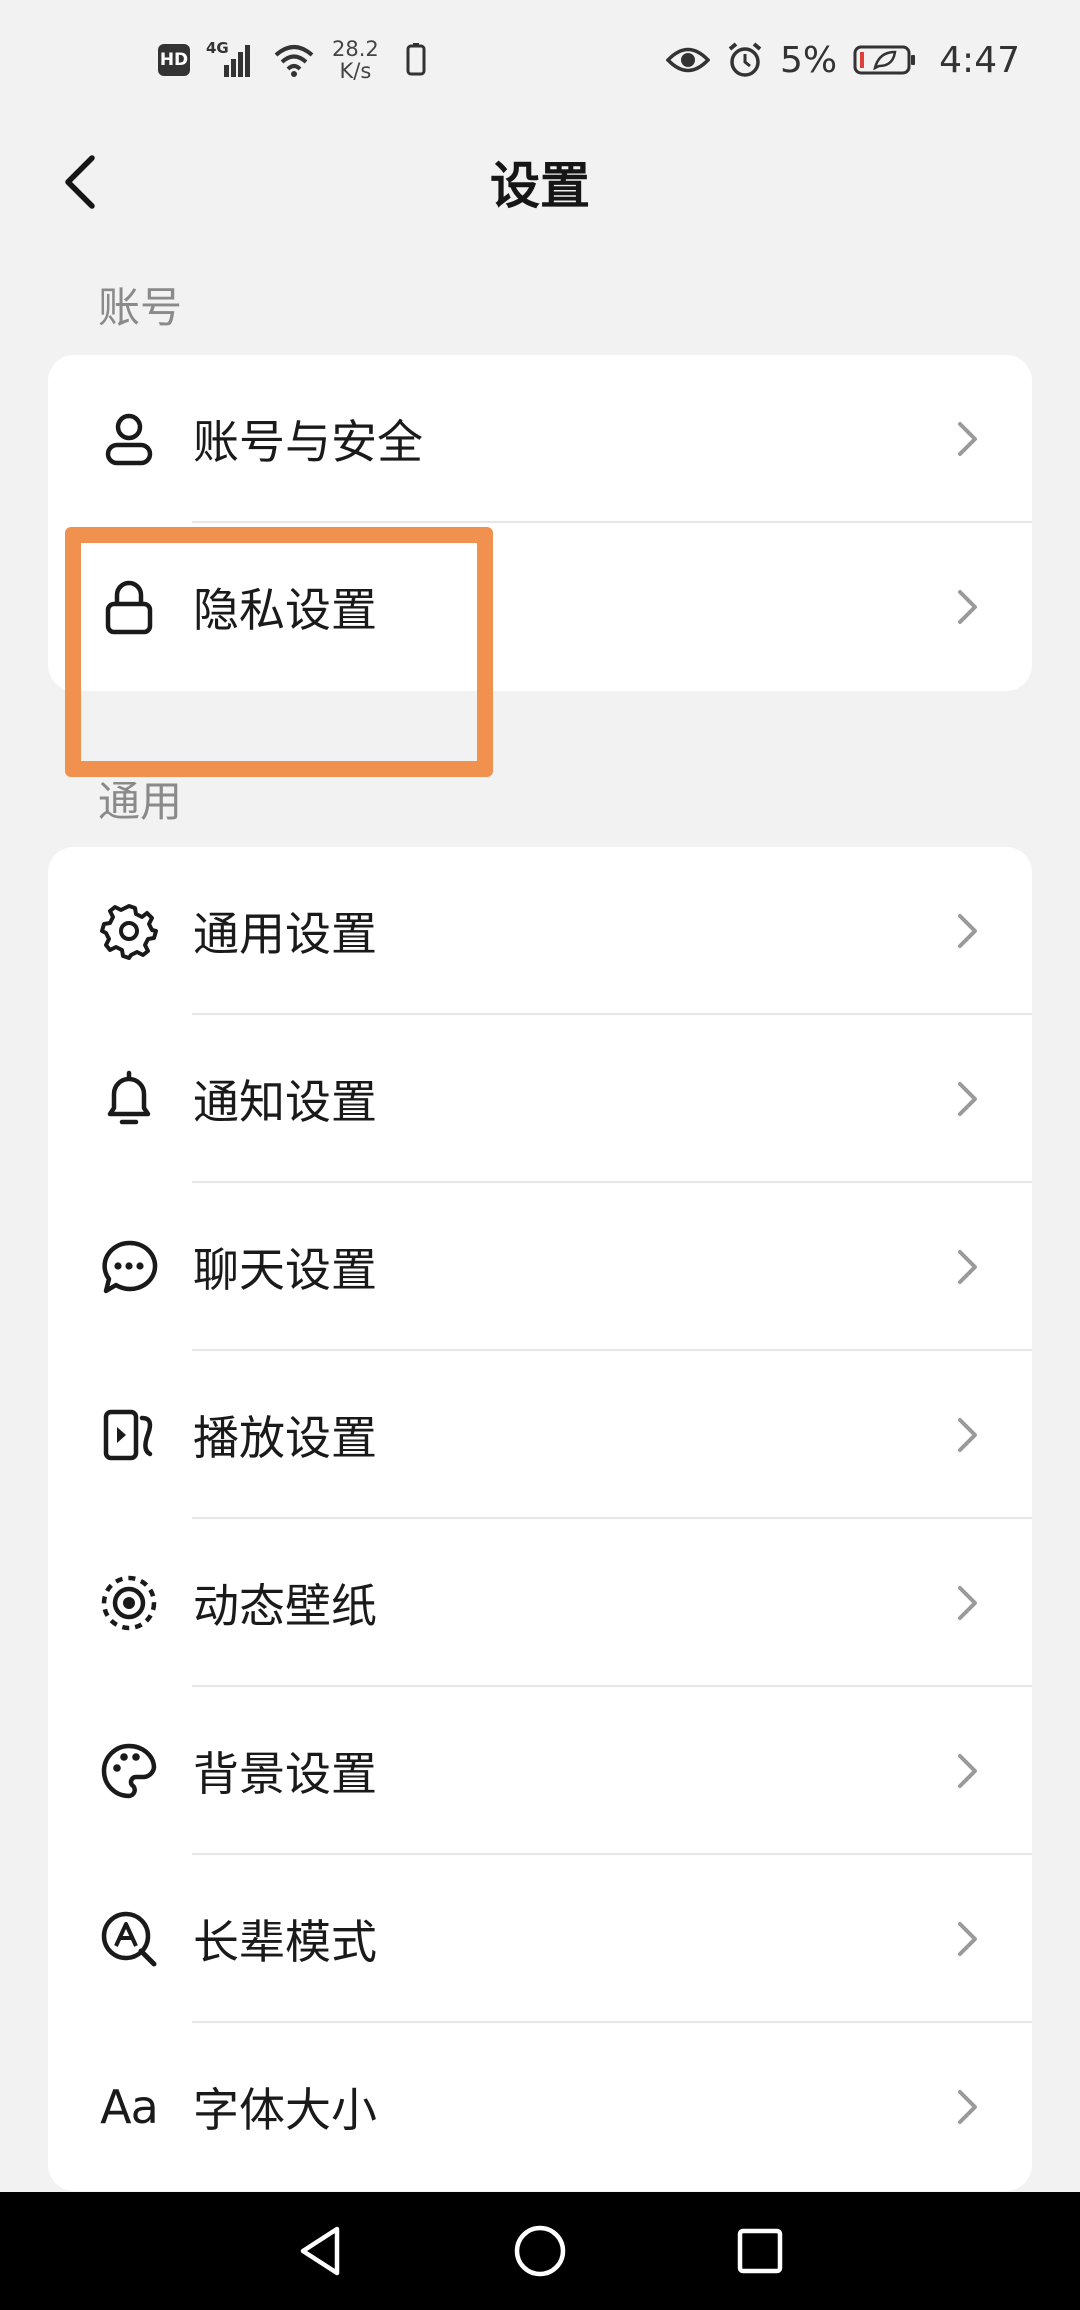  What do you see at coordinates (688, 60) in the screenshot?
I see `eye-comfort-icon` at bounding box center [688, 60].